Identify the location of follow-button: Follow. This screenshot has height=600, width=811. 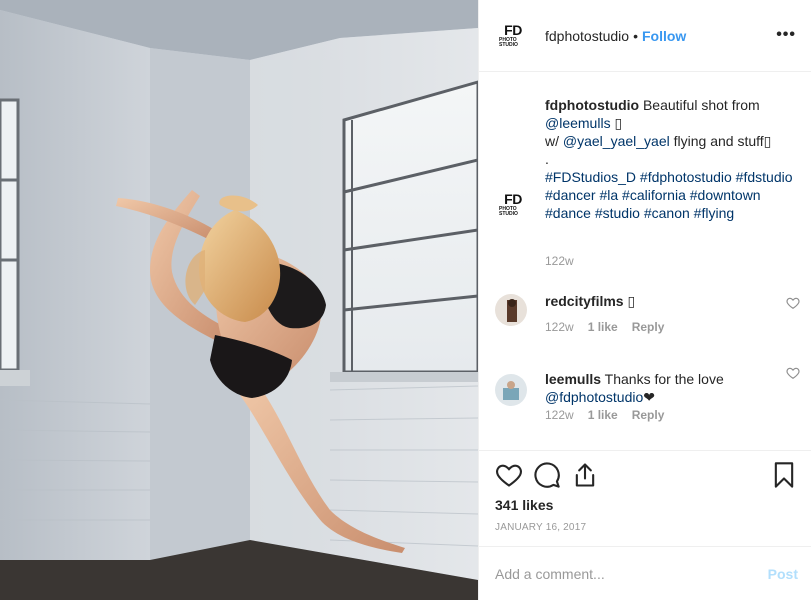
(664, 36).